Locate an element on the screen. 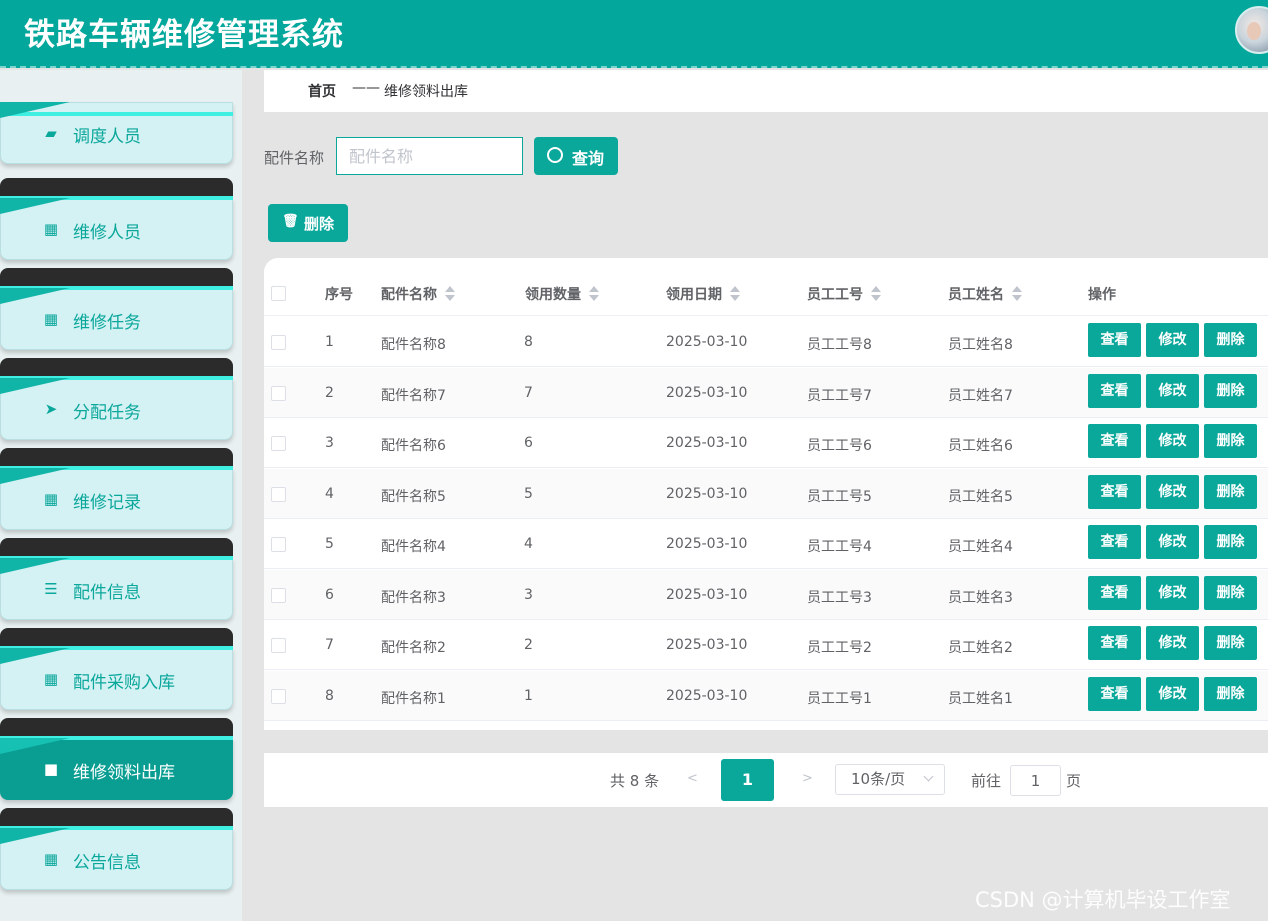 The width and height of the screenshot is (1268, 921). wallet-icon: ▰ is located at coordinates (51, 133).